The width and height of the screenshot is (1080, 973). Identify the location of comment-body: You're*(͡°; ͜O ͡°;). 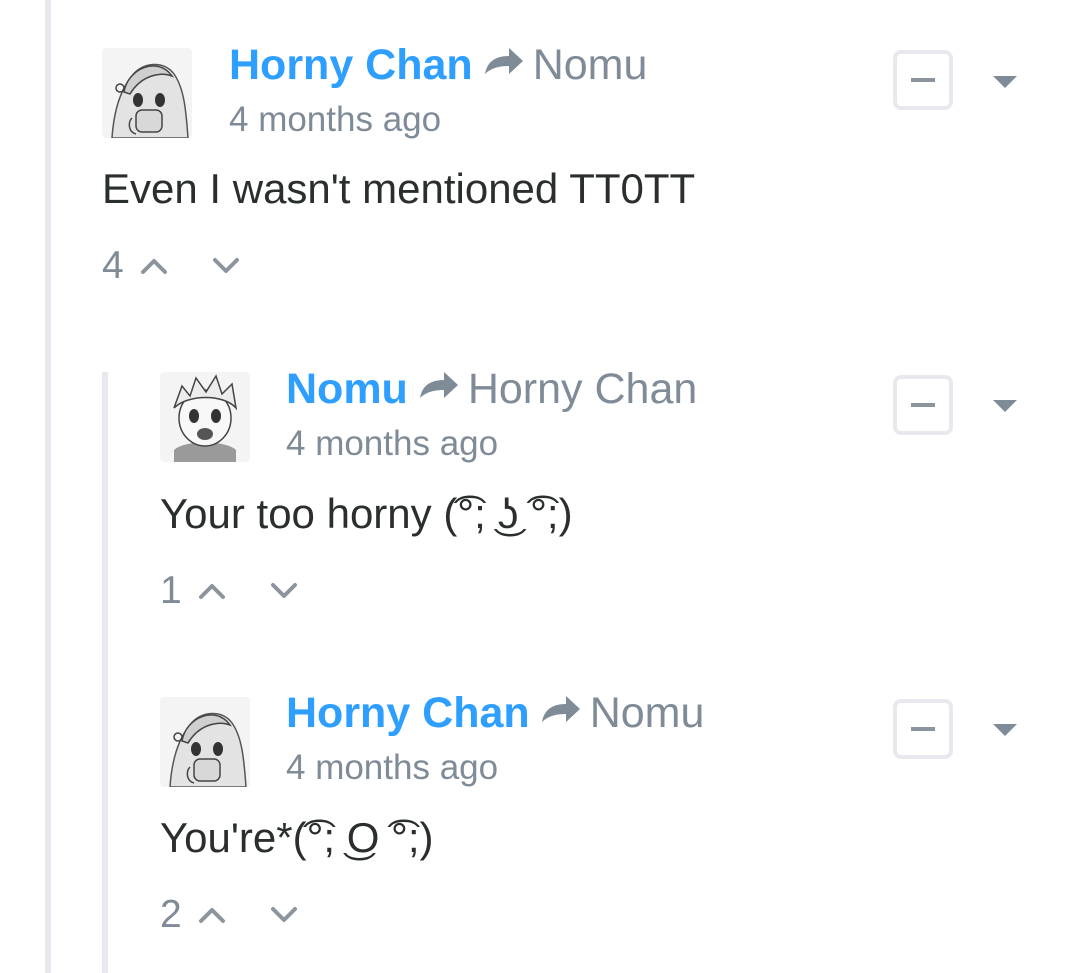
(297, 837).